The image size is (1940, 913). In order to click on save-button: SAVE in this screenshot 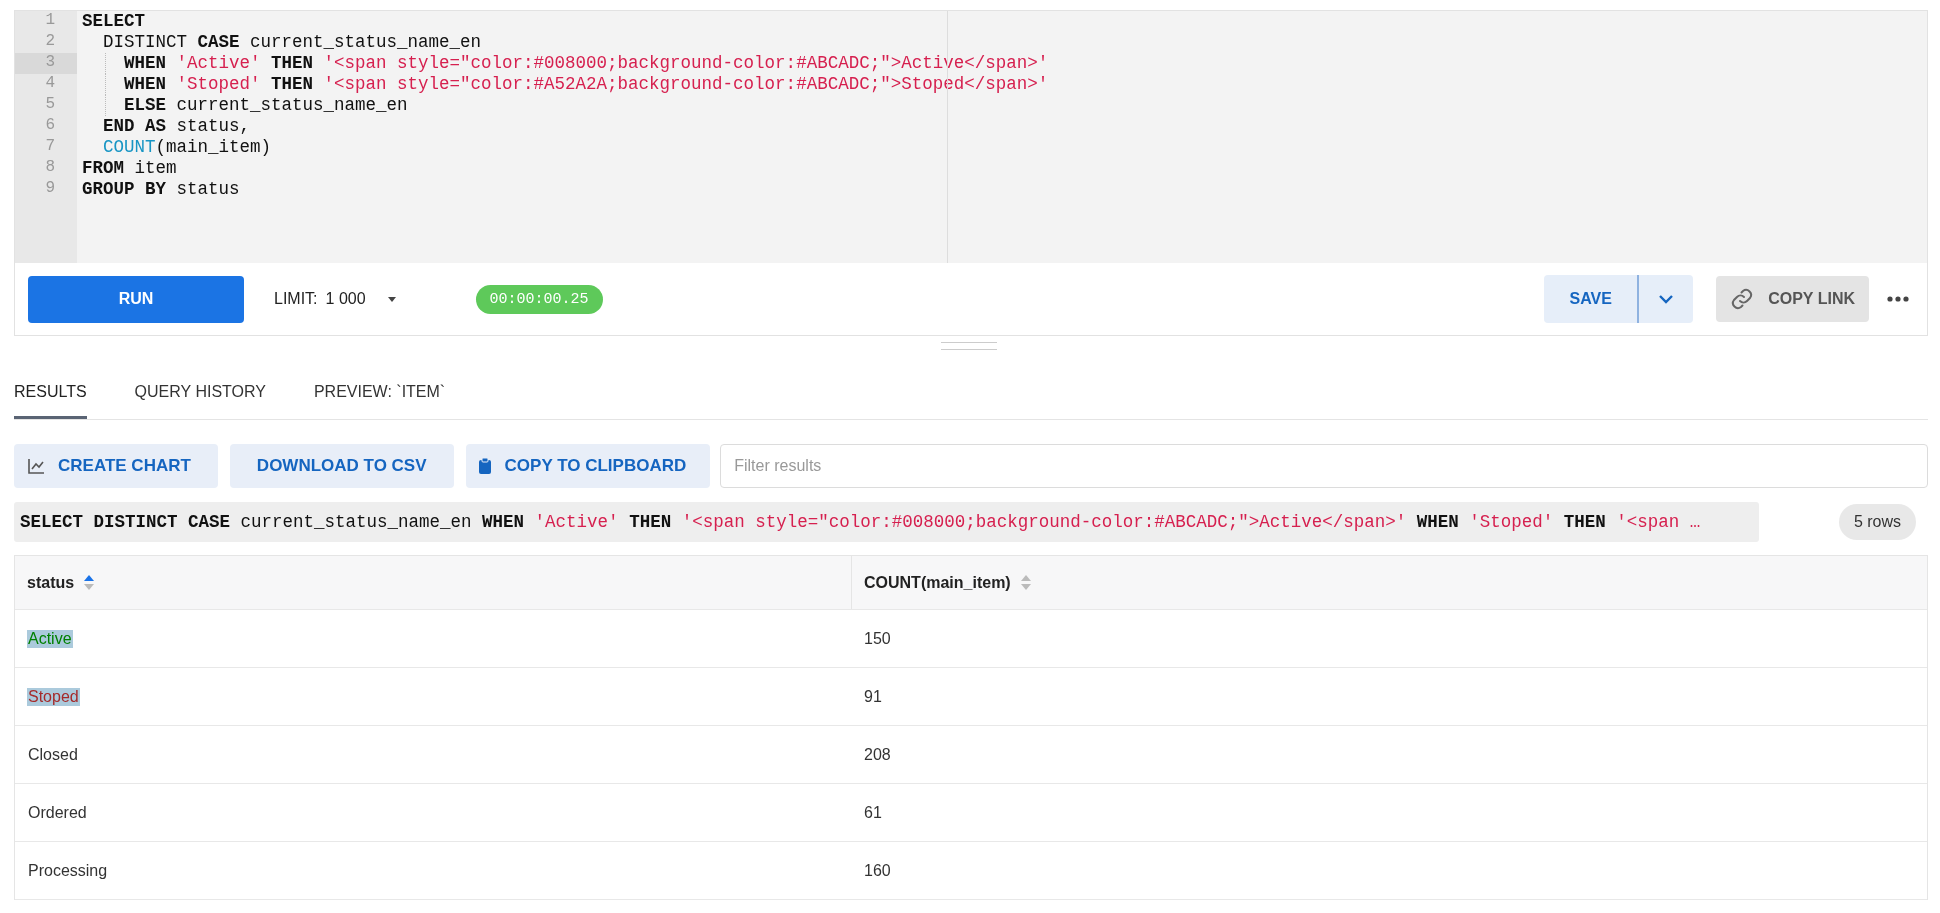, I will do `click(1592, 299)`.